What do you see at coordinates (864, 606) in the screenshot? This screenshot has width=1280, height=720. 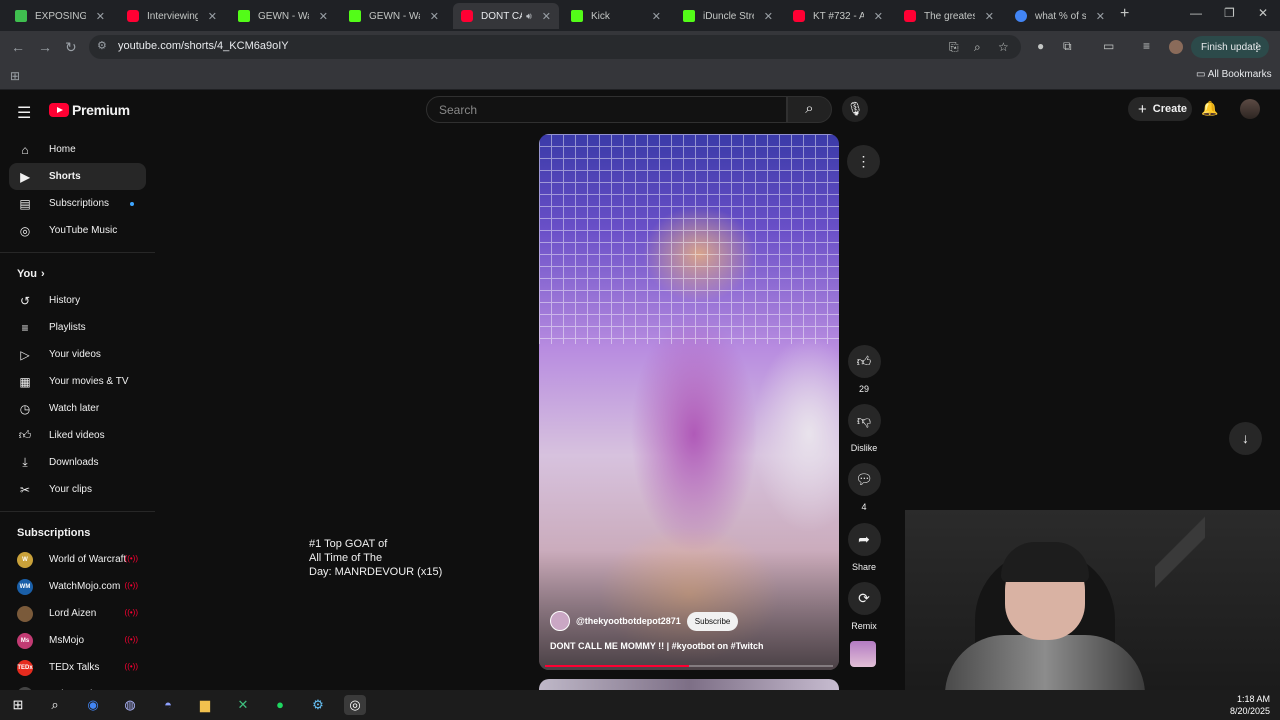 I see `remix-button: ⟳ Remix` at bounding box center [864, 606].